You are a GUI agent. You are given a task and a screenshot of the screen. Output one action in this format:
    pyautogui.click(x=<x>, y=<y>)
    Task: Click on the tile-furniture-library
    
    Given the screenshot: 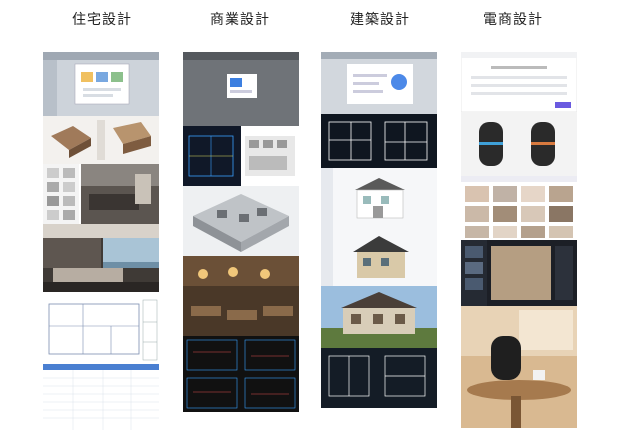 What is the action you would take?
    pyautogui.click(x=101, y=194)
    